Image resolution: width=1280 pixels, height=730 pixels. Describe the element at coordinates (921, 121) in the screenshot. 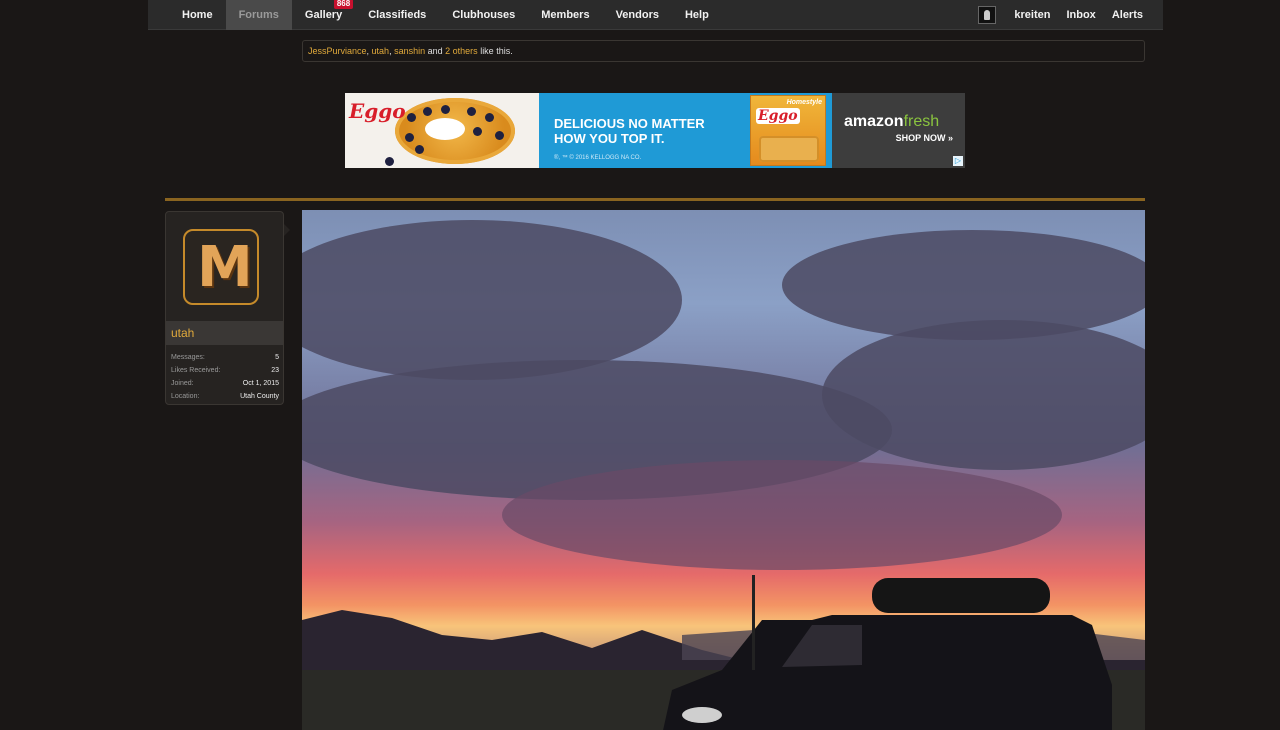

I see `fresh-logo-text: fresh` at that location.